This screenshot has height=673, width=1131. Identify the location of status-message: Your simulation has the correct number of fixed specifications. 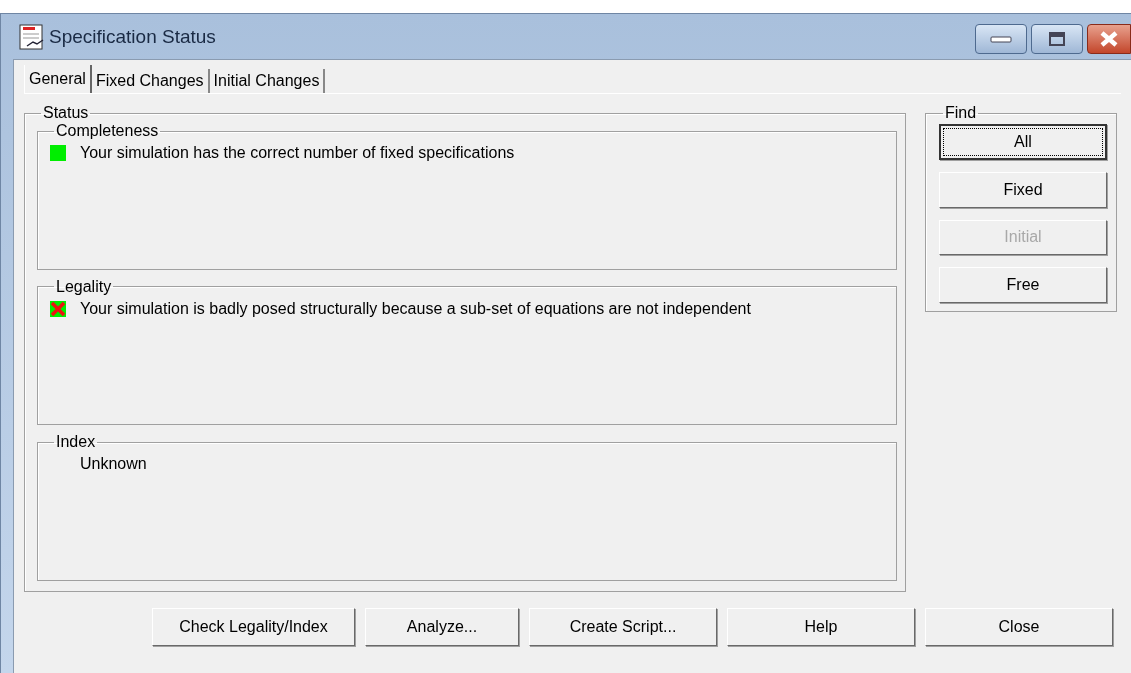
(297, 153).